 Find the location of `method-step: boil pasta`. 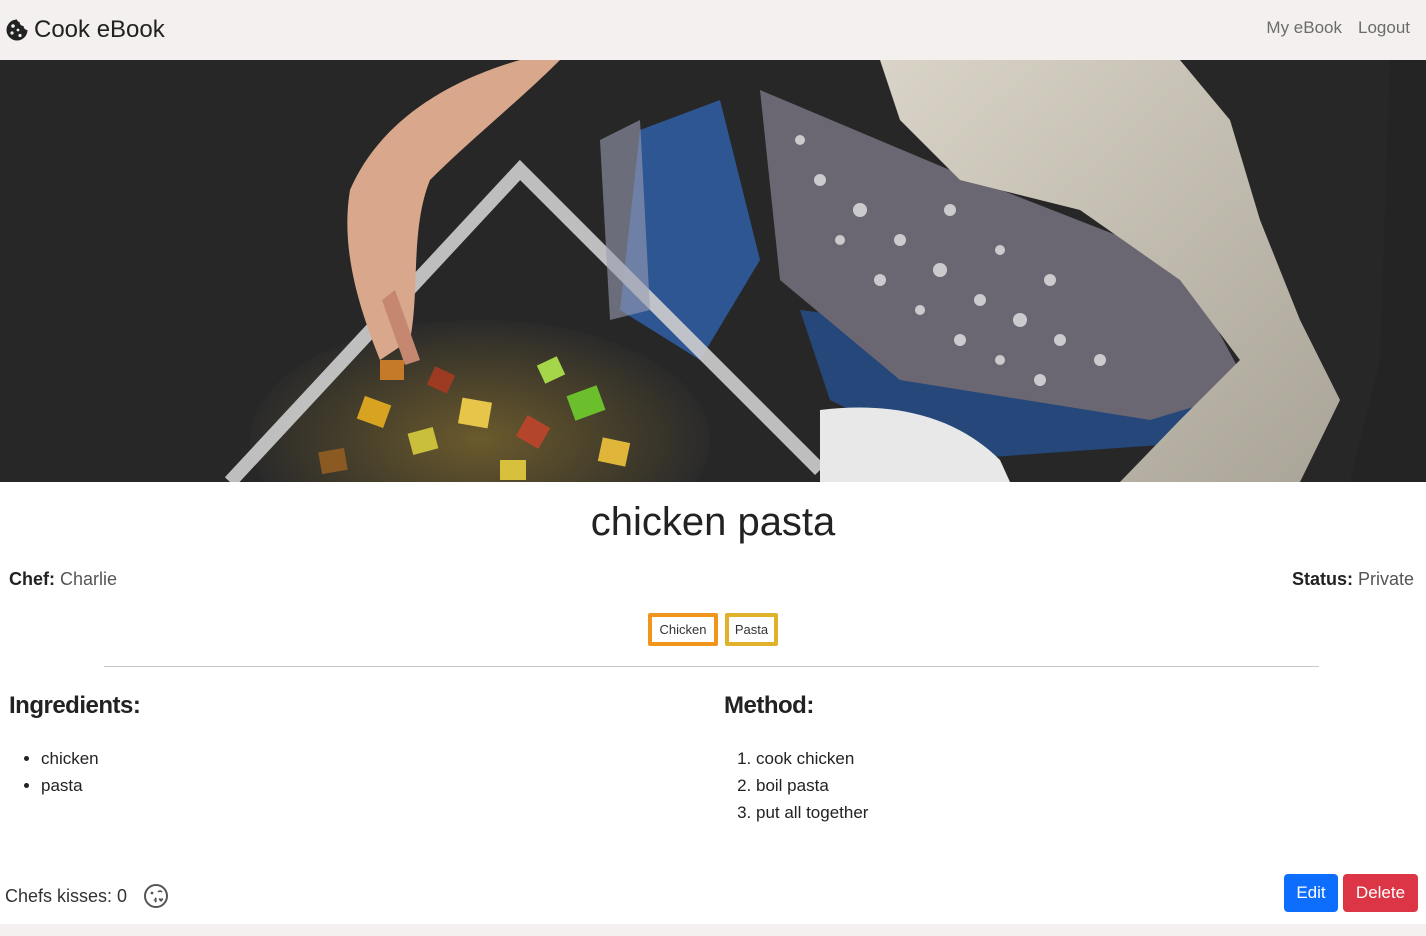

method-step: boil pasta is located at coordinates (812, 788).